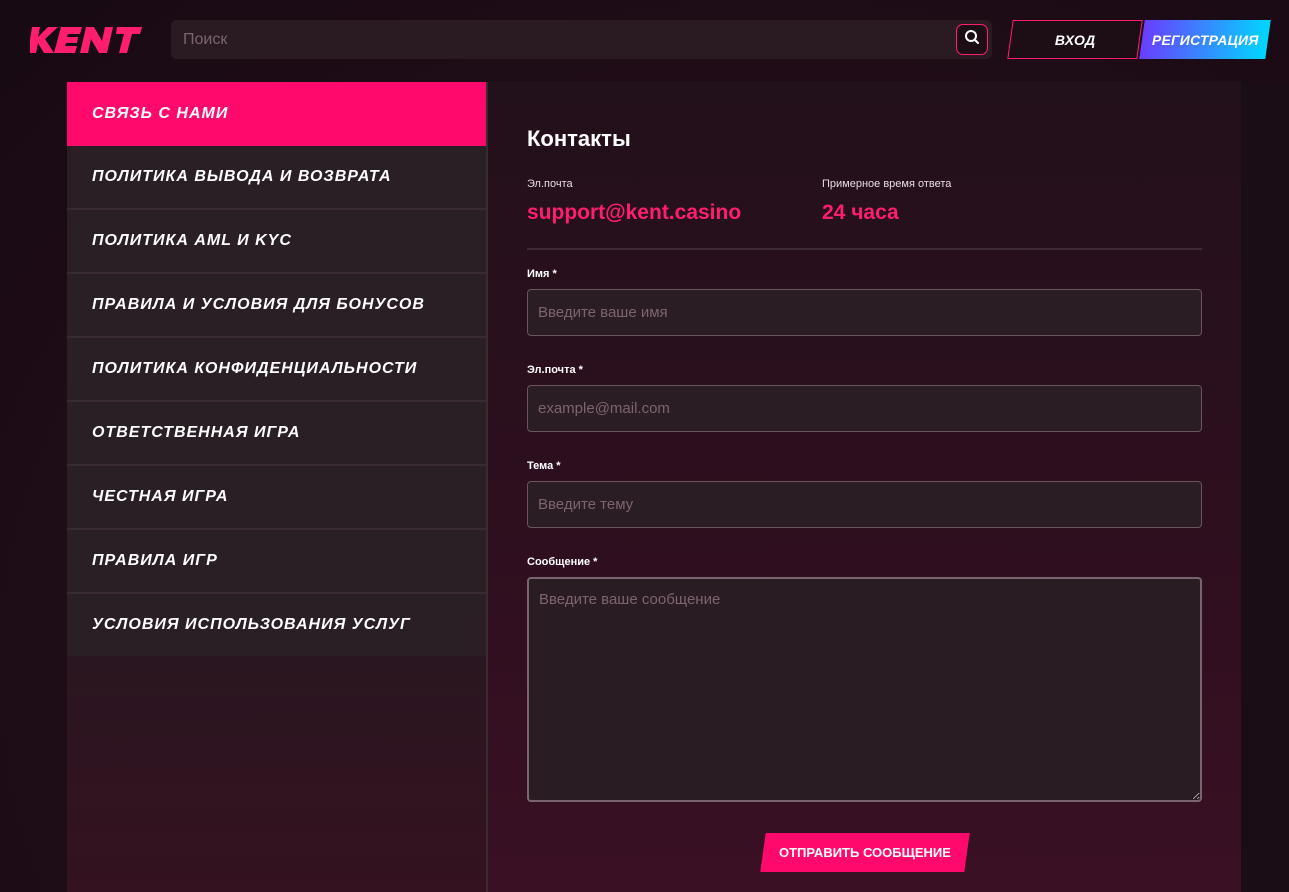 The image size is (1289, 892). Describe the element at coordinates (255, 368) in the screenshot. I see `sidebar-item-label: ПОЛИТИКА КОНФИДЕНЦИАЛЬНОСТИ` at that location.